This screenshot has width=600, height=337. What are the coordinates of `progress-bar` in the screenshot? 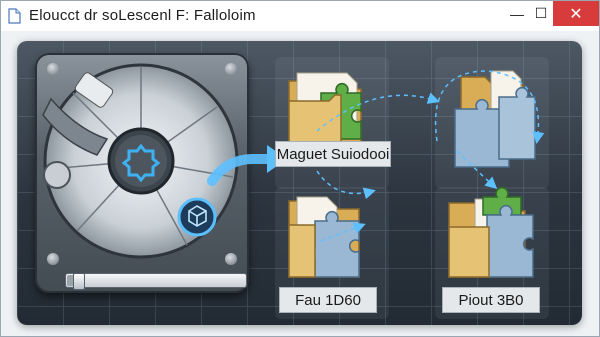 It's located at (156, 281).